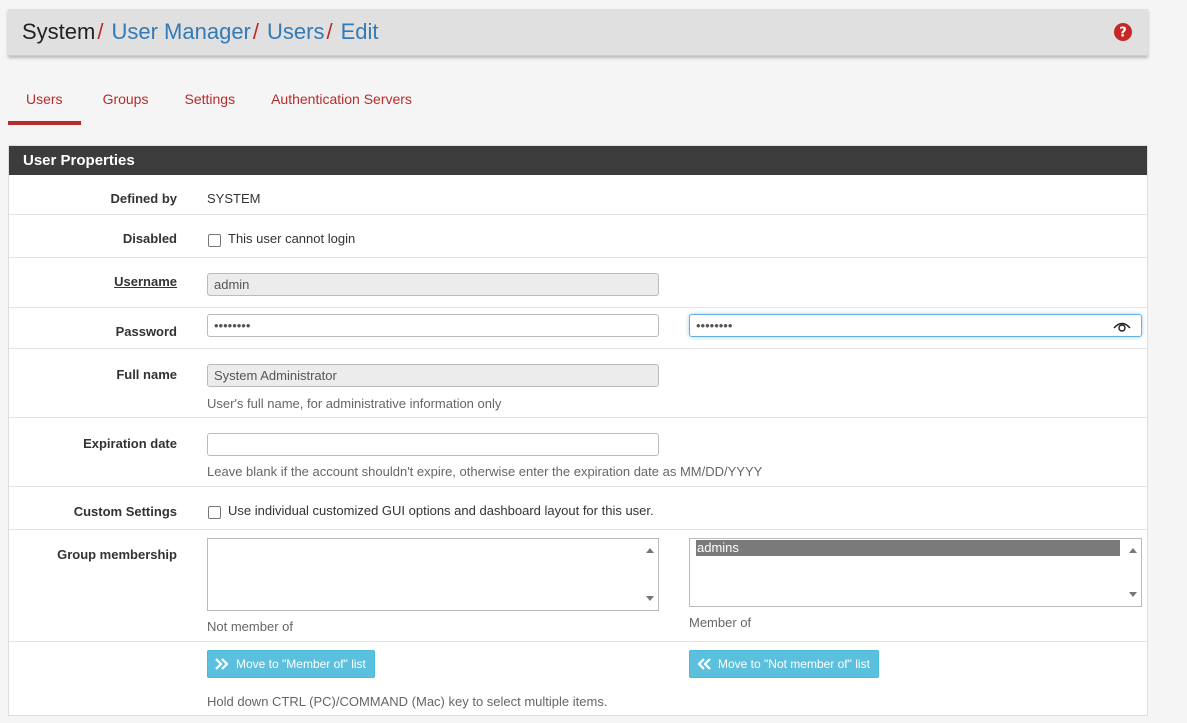  I want to click on move-to-not-member-label: Move to "Not member of" list, so click(794, 664).